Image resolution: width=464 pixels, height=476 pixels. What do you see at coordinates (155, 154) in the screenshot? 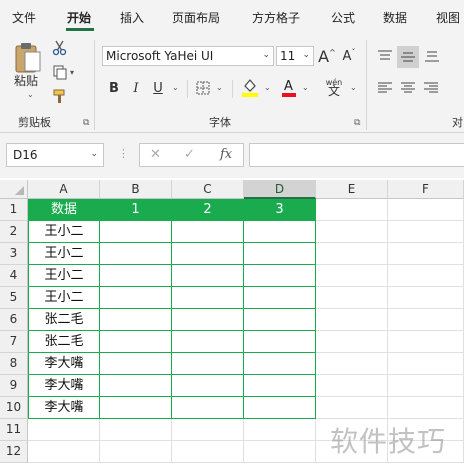
I see `cancel-icon: ✕` at bounding box center [155, 154].